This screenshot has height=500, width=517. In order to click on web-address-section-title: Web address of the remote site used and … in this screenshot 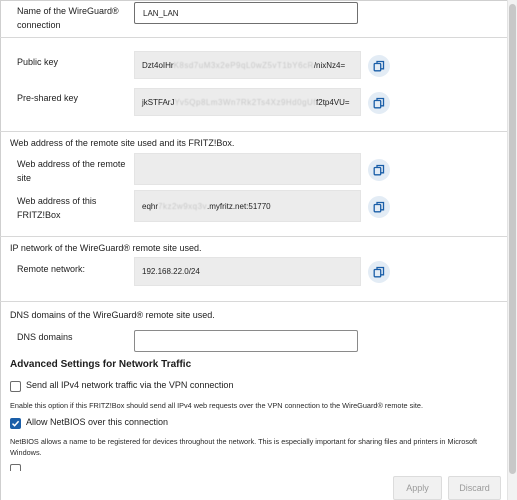, I will do `click(122, 143)`.